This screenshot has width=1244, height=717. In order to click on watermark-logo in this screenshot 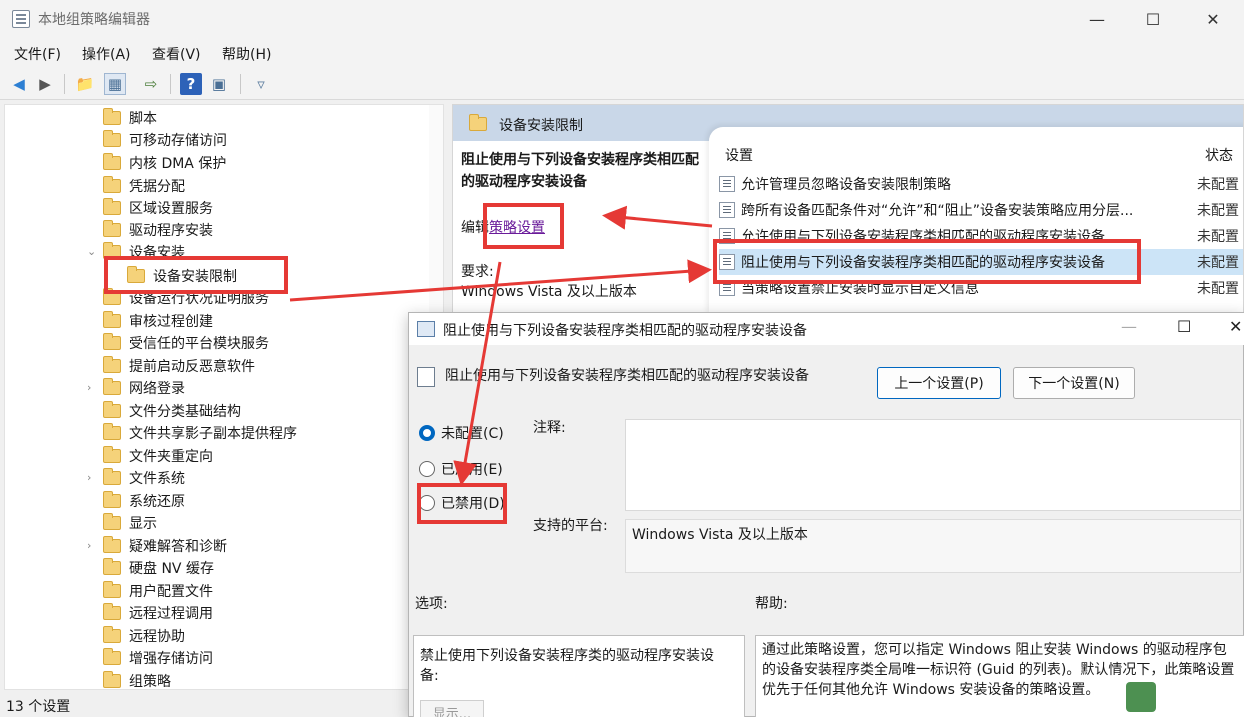, I will do `click(1183, 696)`.